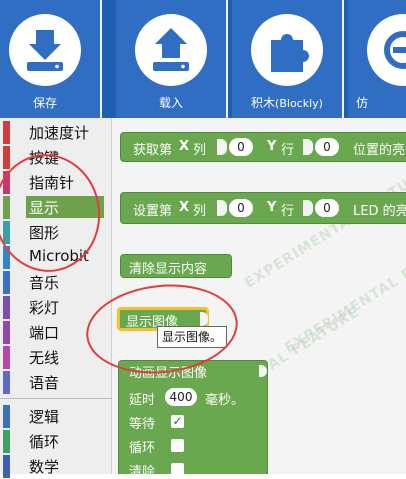  I want to click on simulator-button: 仿, so click(377, 59).